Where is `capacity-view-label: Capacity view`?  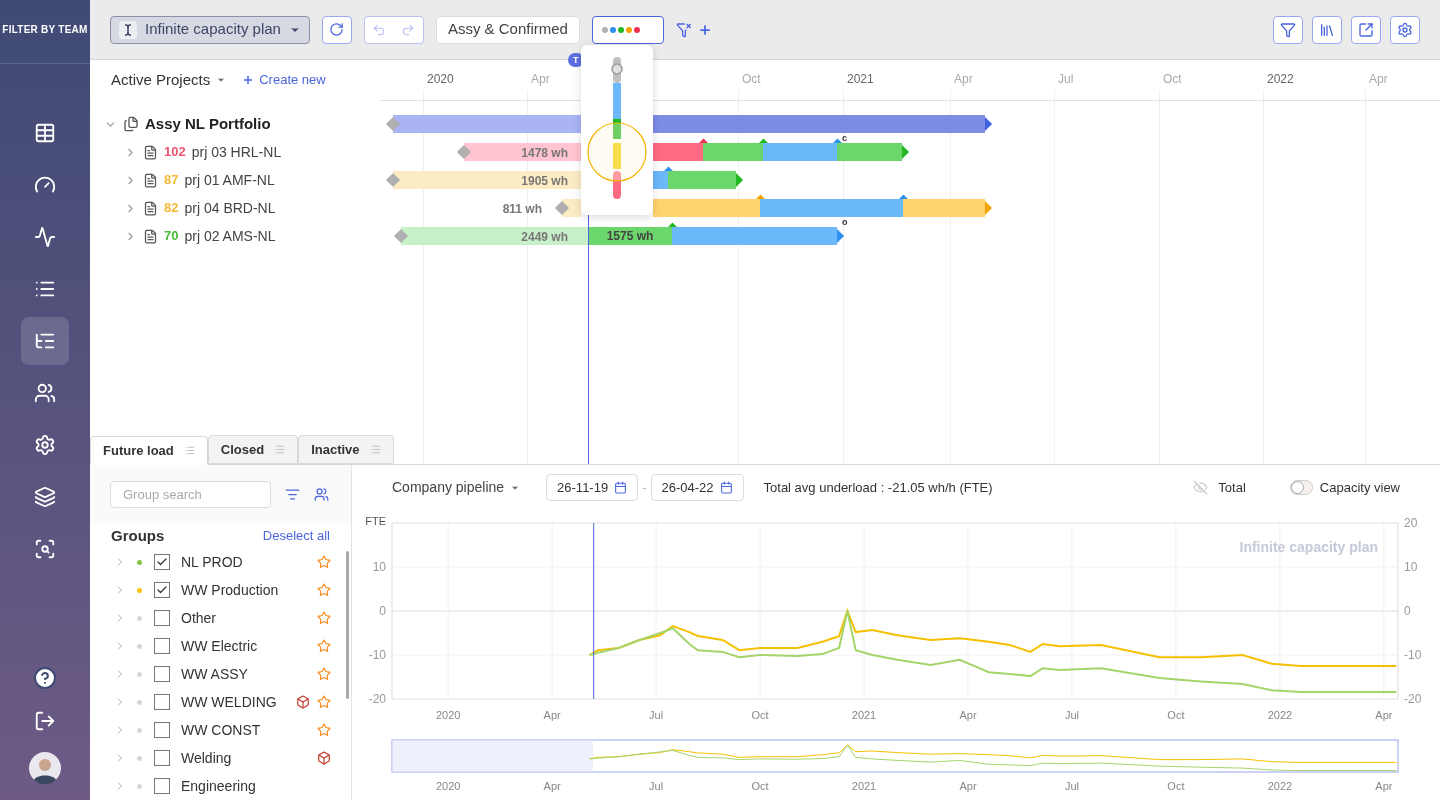
capacity-view-label: Capacity view is located at coordinates (1359, 487).